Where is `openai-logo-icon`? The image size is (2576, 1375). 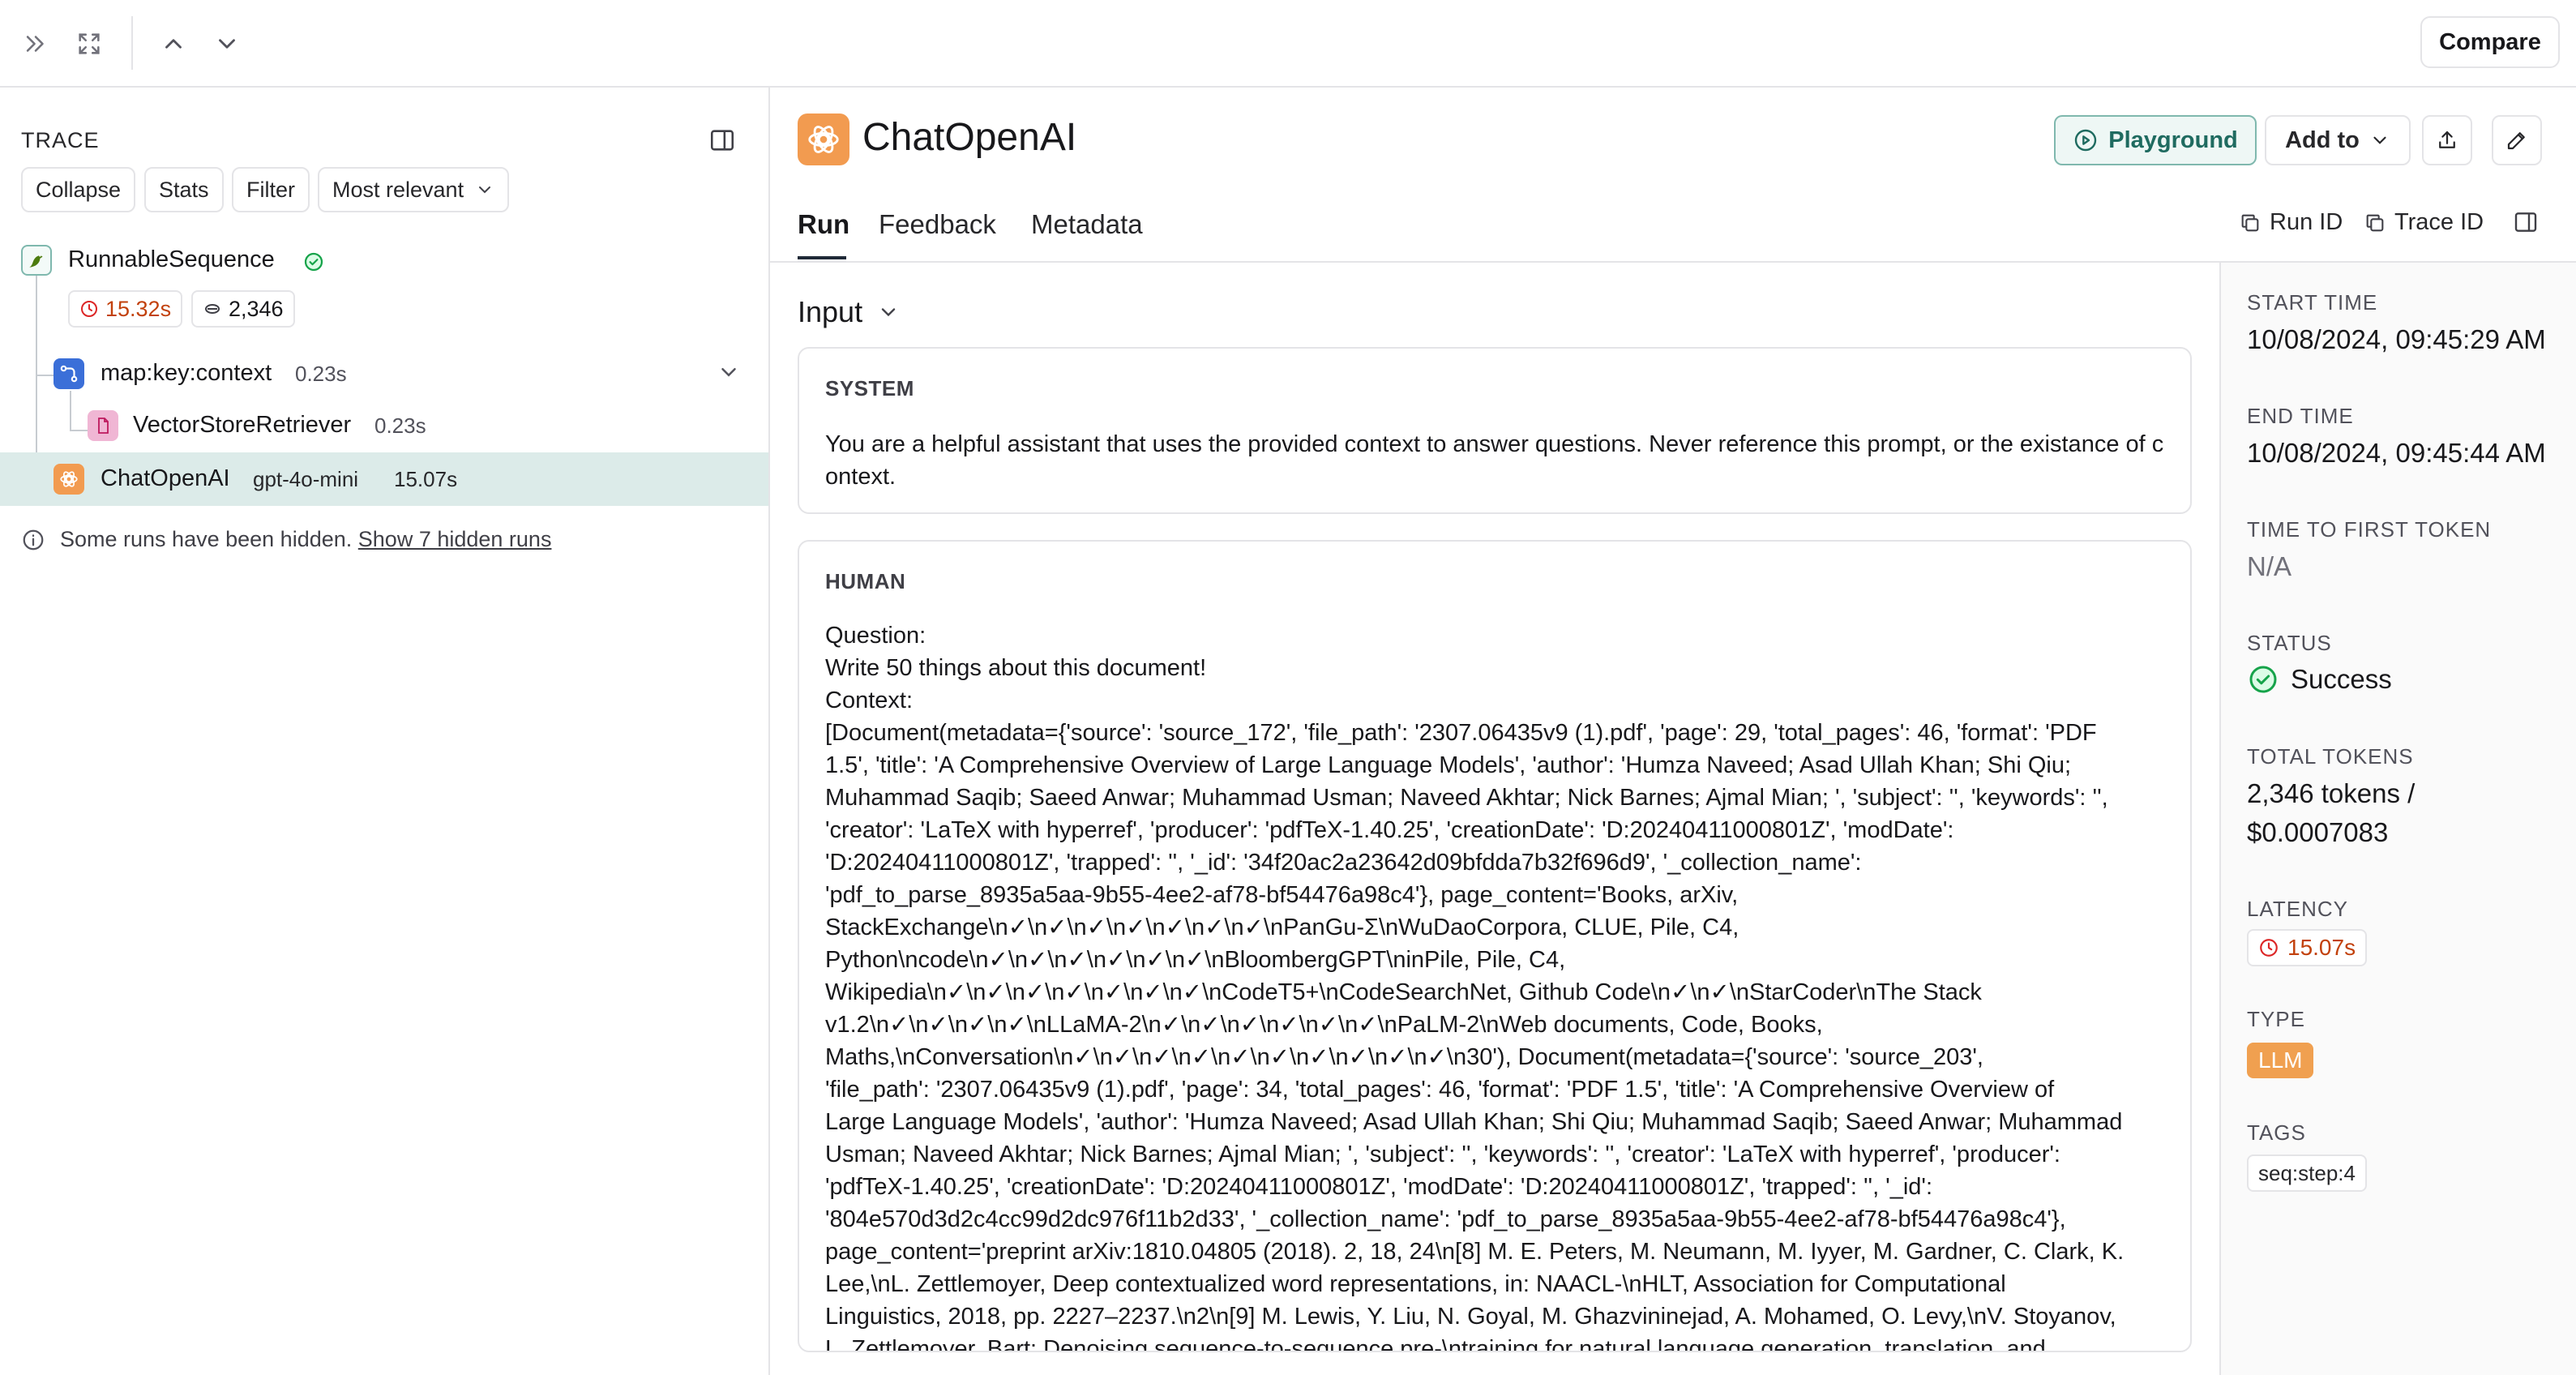 openai-logo-icon is located at coordinates (823, 139).